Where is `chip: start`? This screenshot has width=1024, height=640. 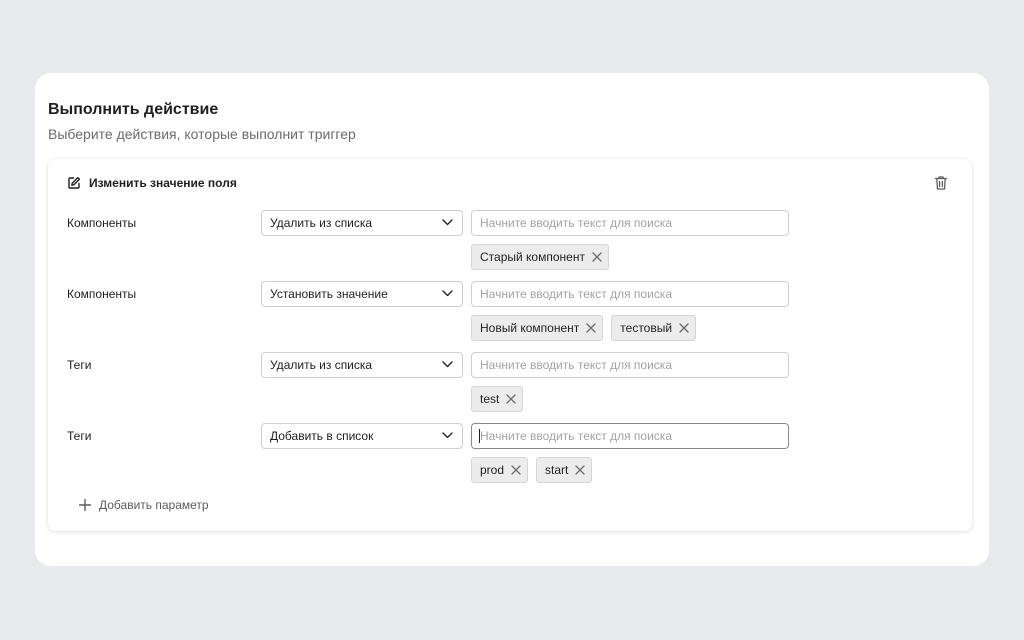 chip: start is located at coordinates (564, 470).